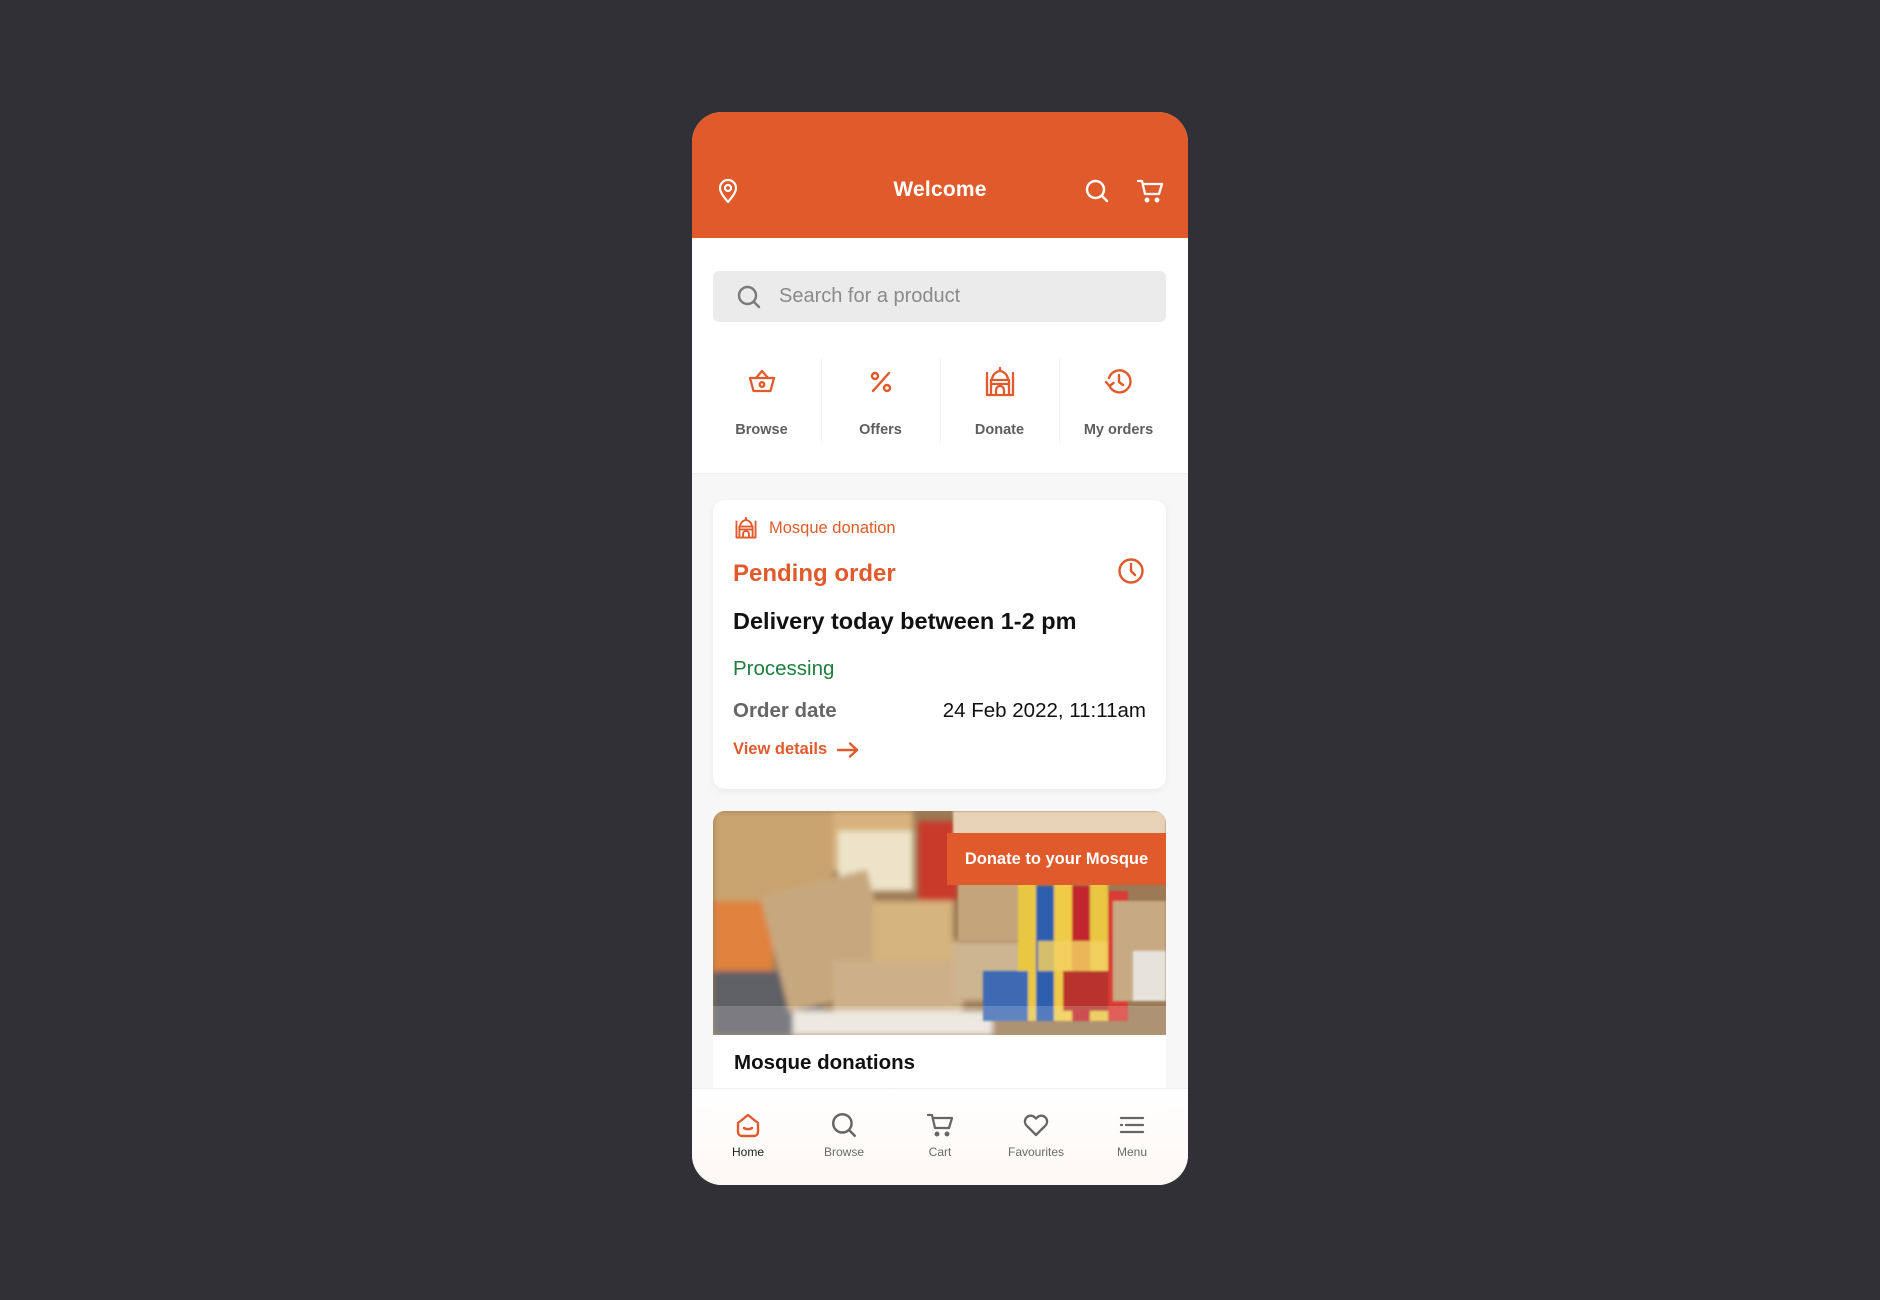 The image size is (1880, 1300). I want to click on view-details-link: View details, so click(797, 749).